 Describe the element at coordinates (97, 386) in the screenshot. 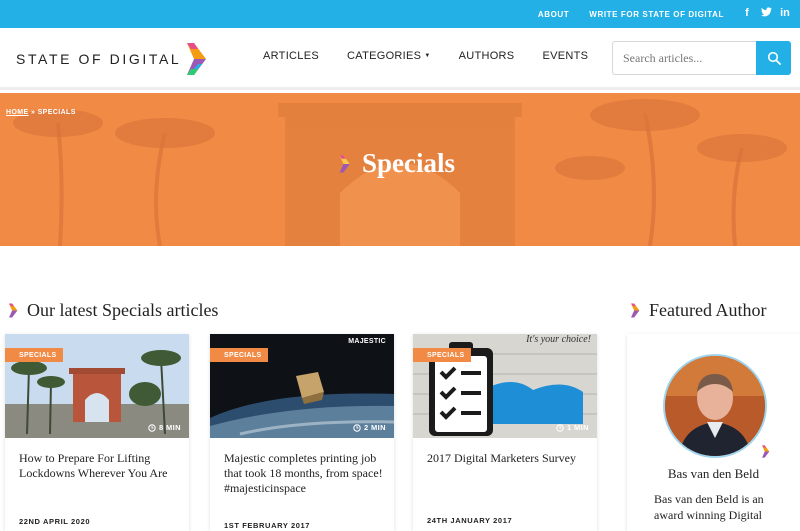

I see `article-thumbnail: SPECIALS 8 MIN` at that location.